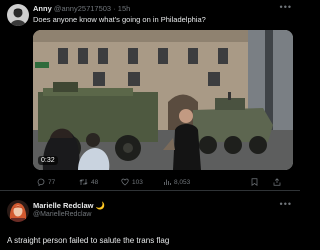 The height and width of the screenshot is (250, 320). I want to click on reply-avatar, so click(18, 211).